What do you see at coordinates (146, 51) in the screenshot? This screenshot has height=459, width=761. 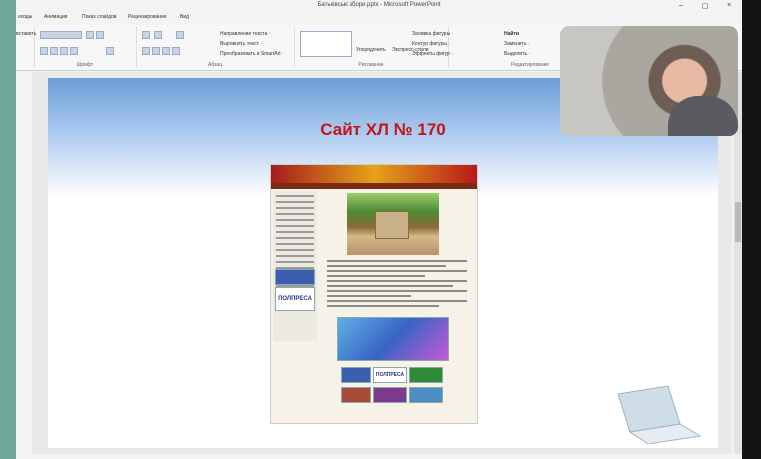 I see `align-left-icon` at bounding box center [146, 51].